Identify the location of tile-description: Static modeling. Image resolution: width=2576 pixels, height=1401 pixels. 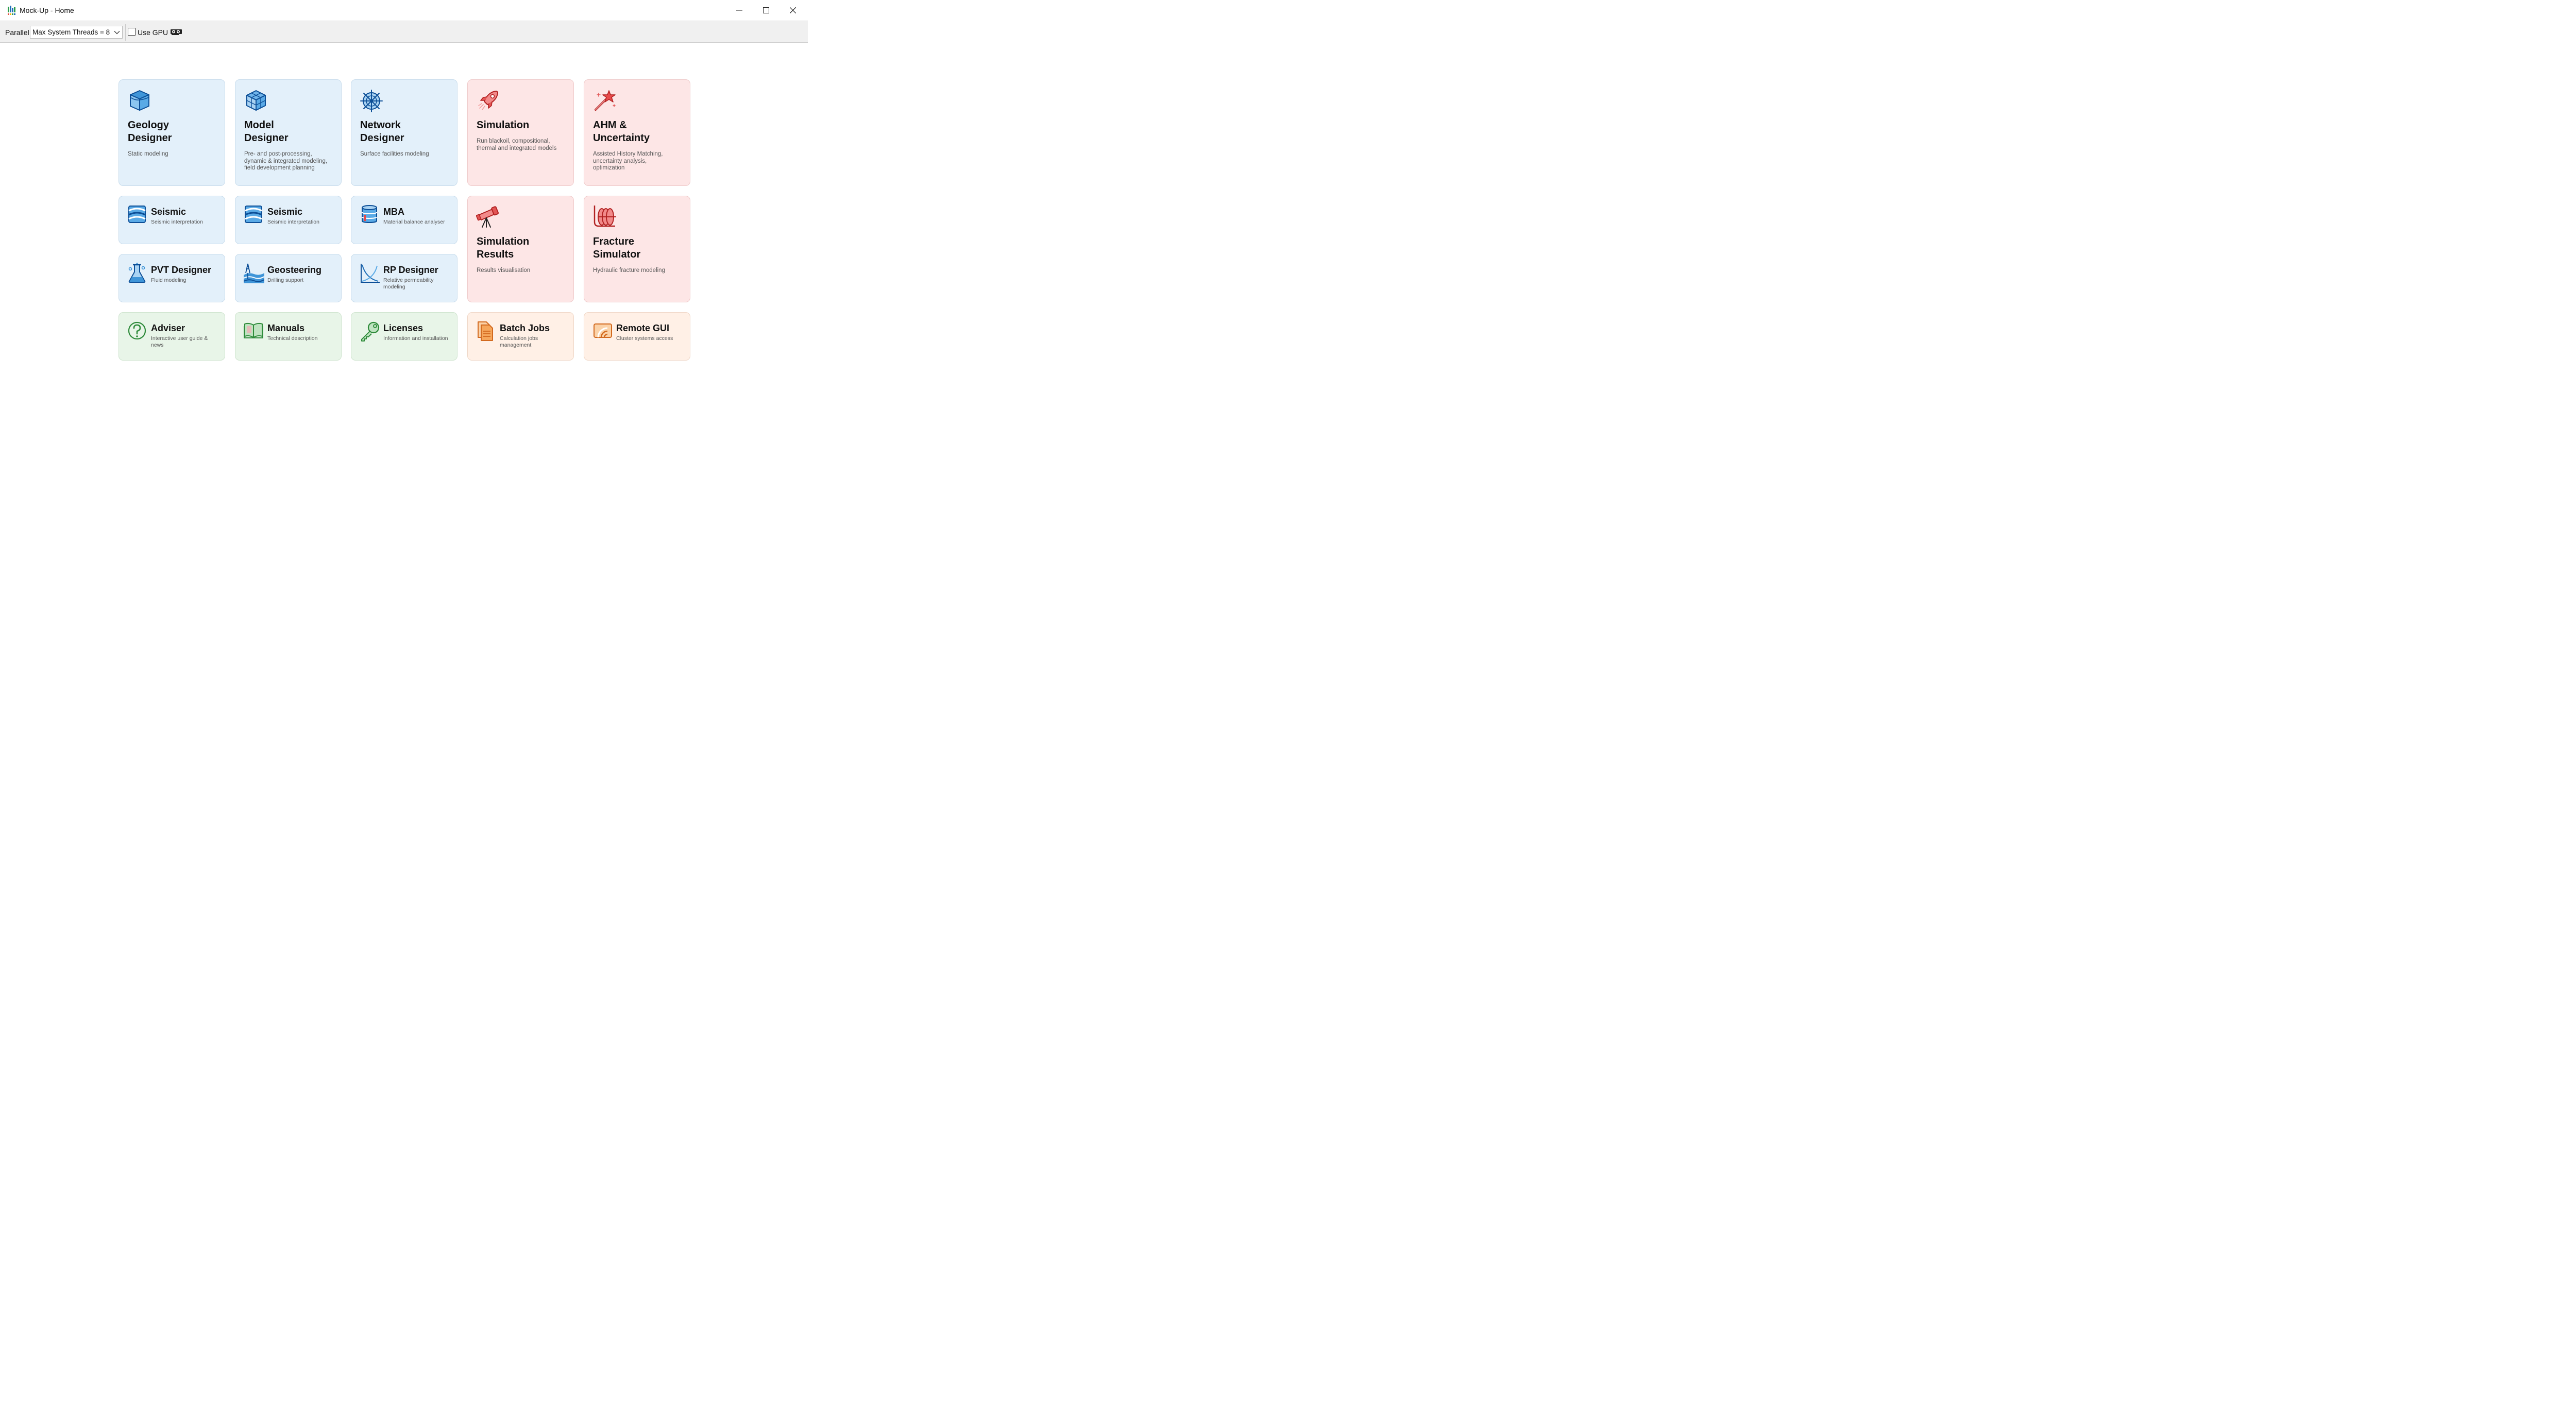
(148, 154).